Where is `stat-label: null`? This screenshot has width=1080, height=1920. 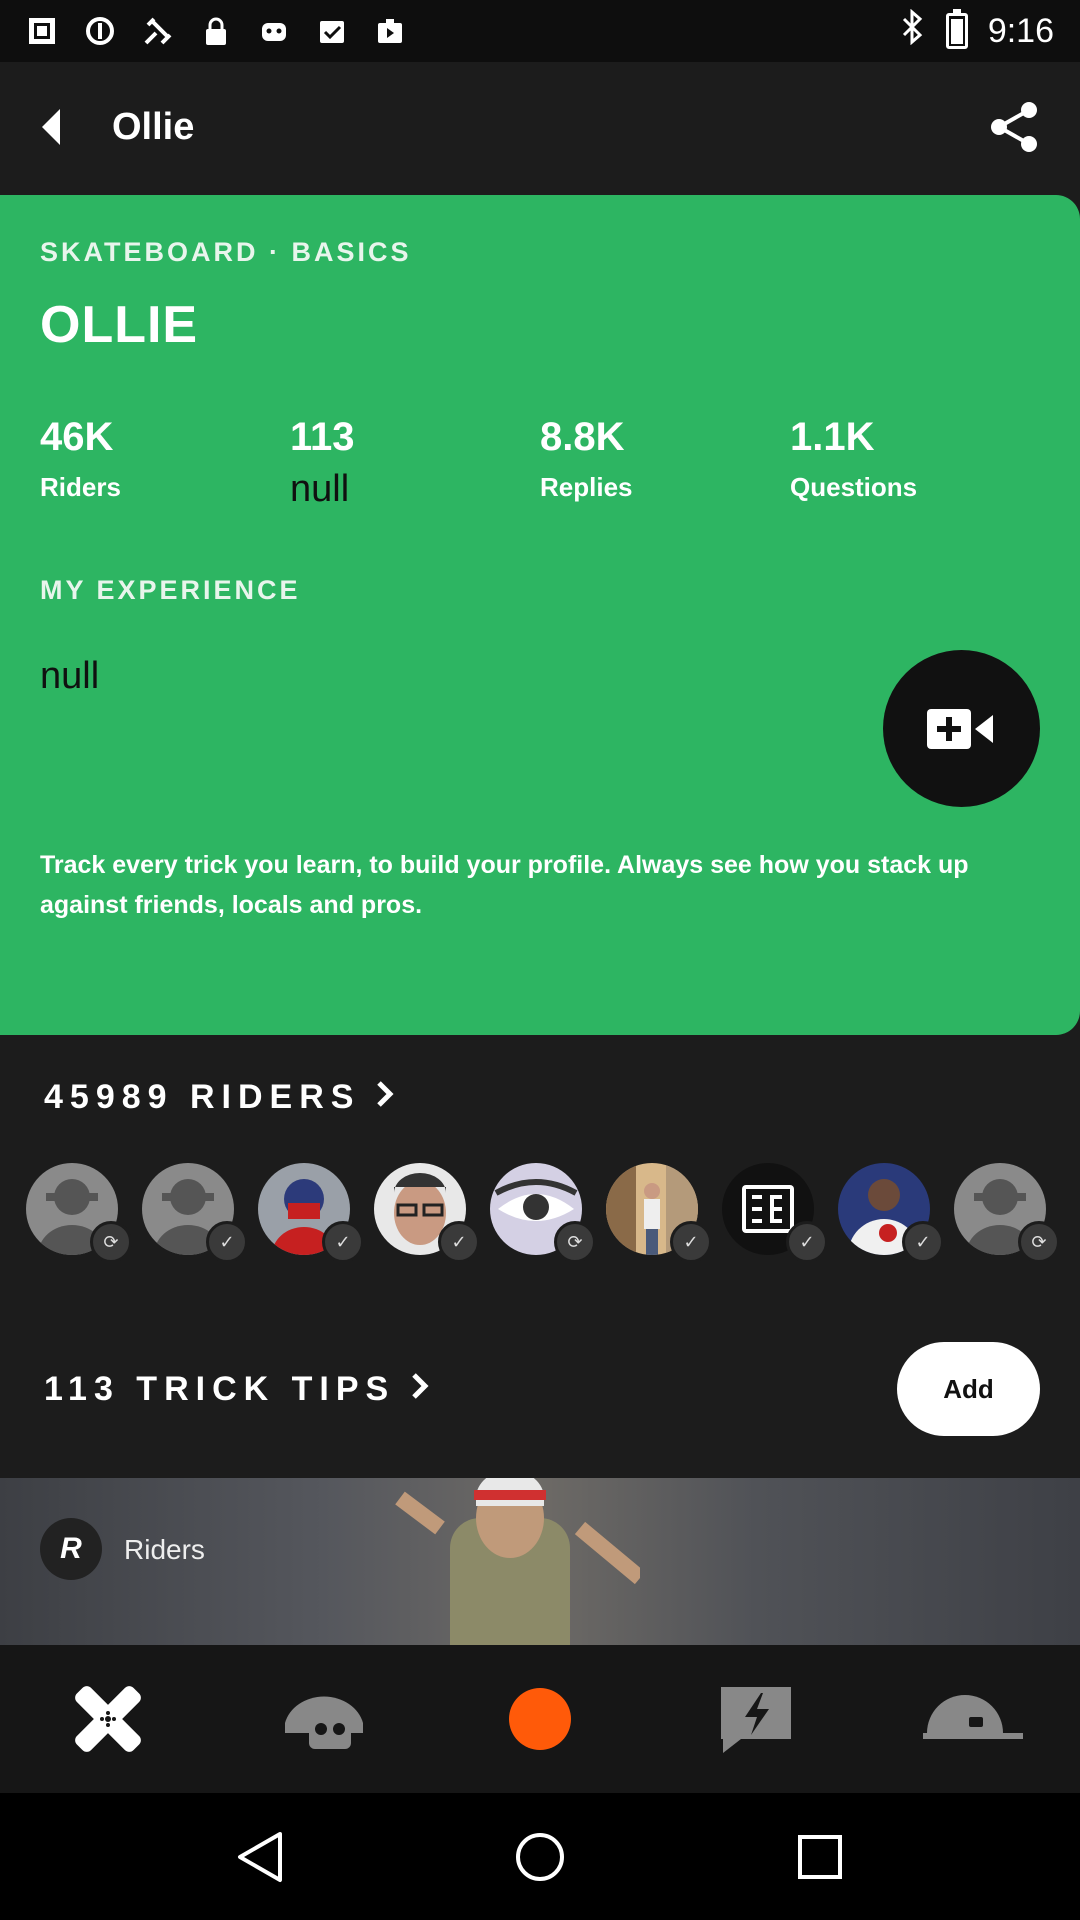 stat-label: null is located at coordinates (320, 489).